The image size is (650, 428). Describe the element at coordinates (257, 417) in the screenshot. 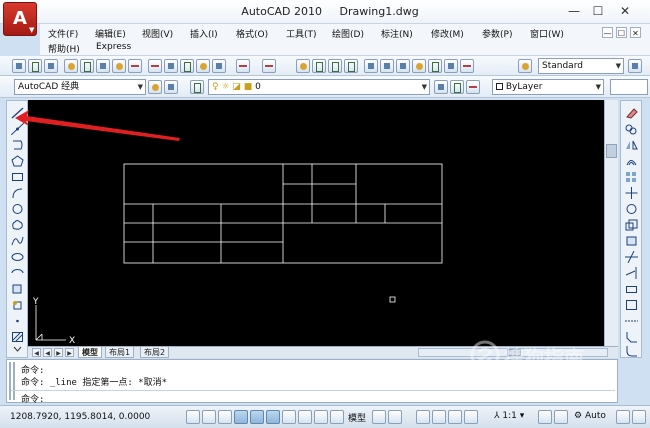

I see `object-snap-icon` at that location.